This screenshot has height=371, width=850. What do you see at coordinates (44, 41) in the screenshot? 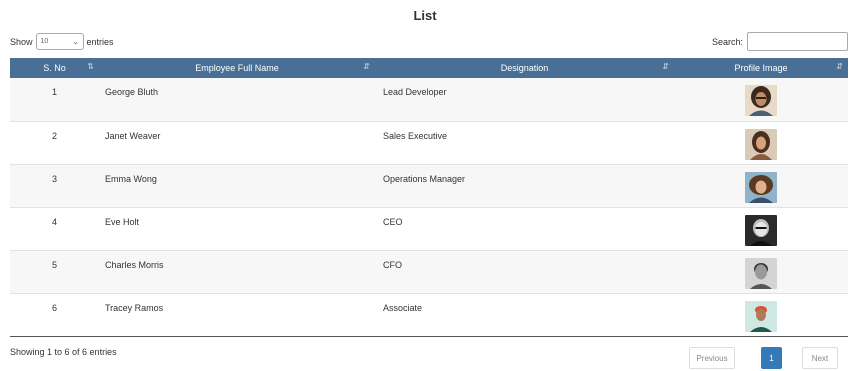
I see `entries-select-value: 10` at bounding box center [44, 41].